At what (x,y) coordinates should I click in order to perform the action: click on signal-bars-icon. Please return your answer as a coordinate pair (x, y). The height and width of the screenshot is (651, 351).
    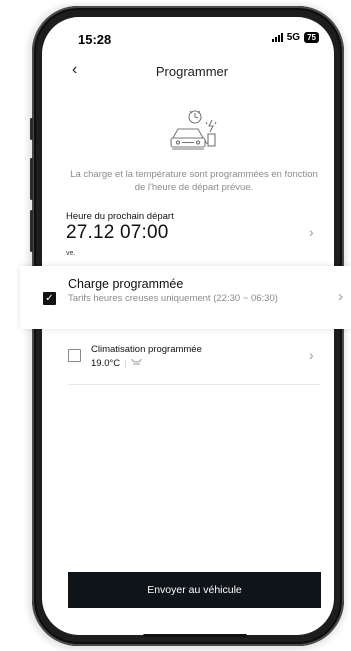
    Looking at the image, I should click on (277, 37).